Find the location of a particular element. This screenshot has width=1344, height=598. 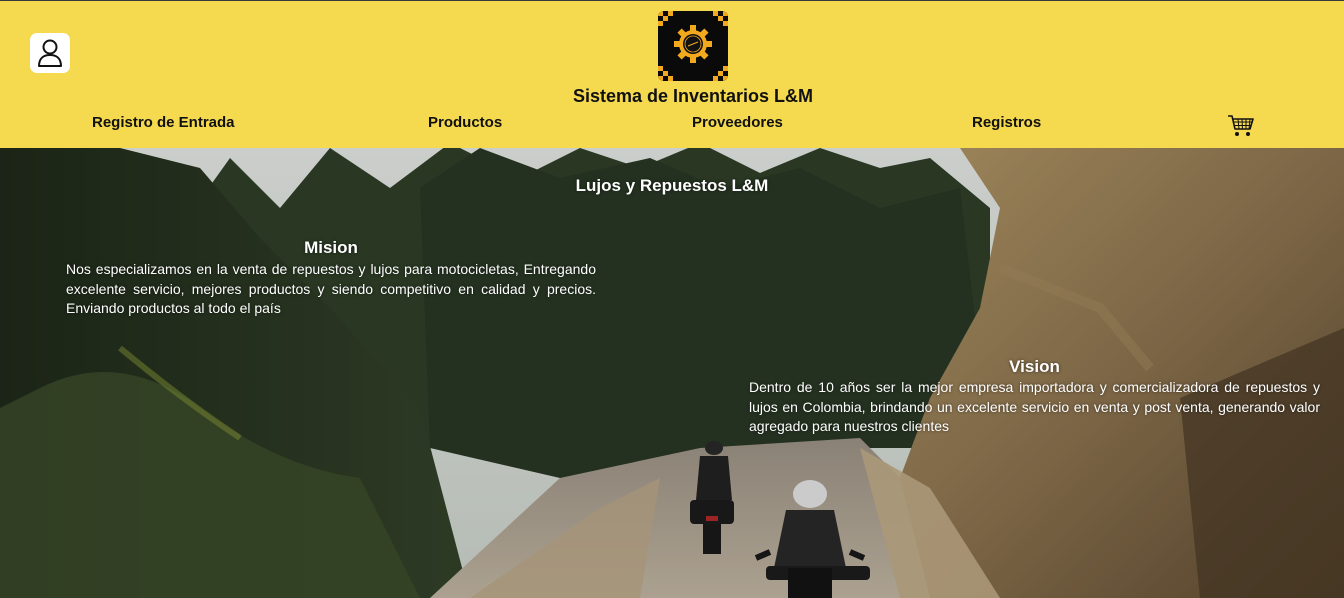

shopping-cart-icon is located at coordinates (1241, 125).